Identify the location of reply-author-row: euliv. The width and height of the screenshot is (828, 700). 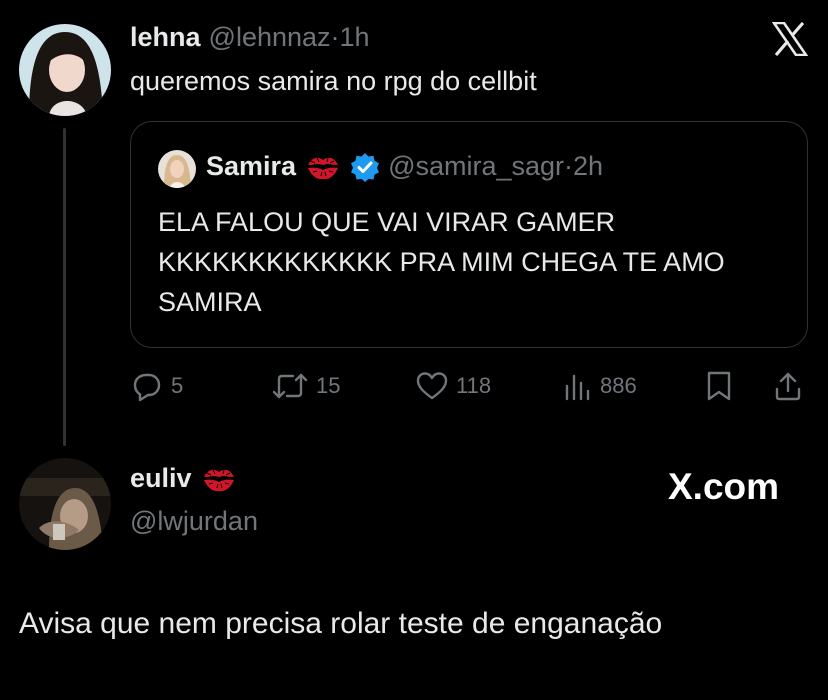
(188, 478).